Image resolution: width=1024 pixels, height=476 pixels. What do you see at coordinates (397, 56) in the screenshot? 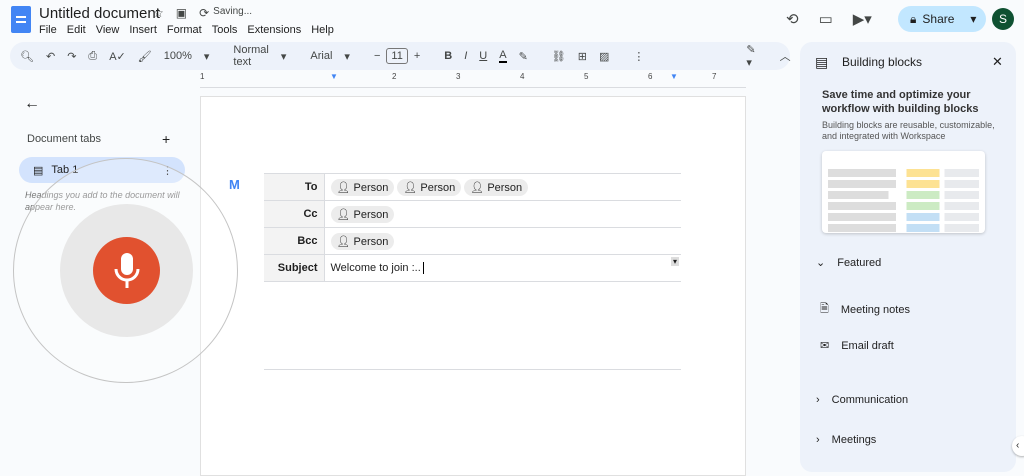
I see `font-size-input: 11` at bounding box center [397, 56].